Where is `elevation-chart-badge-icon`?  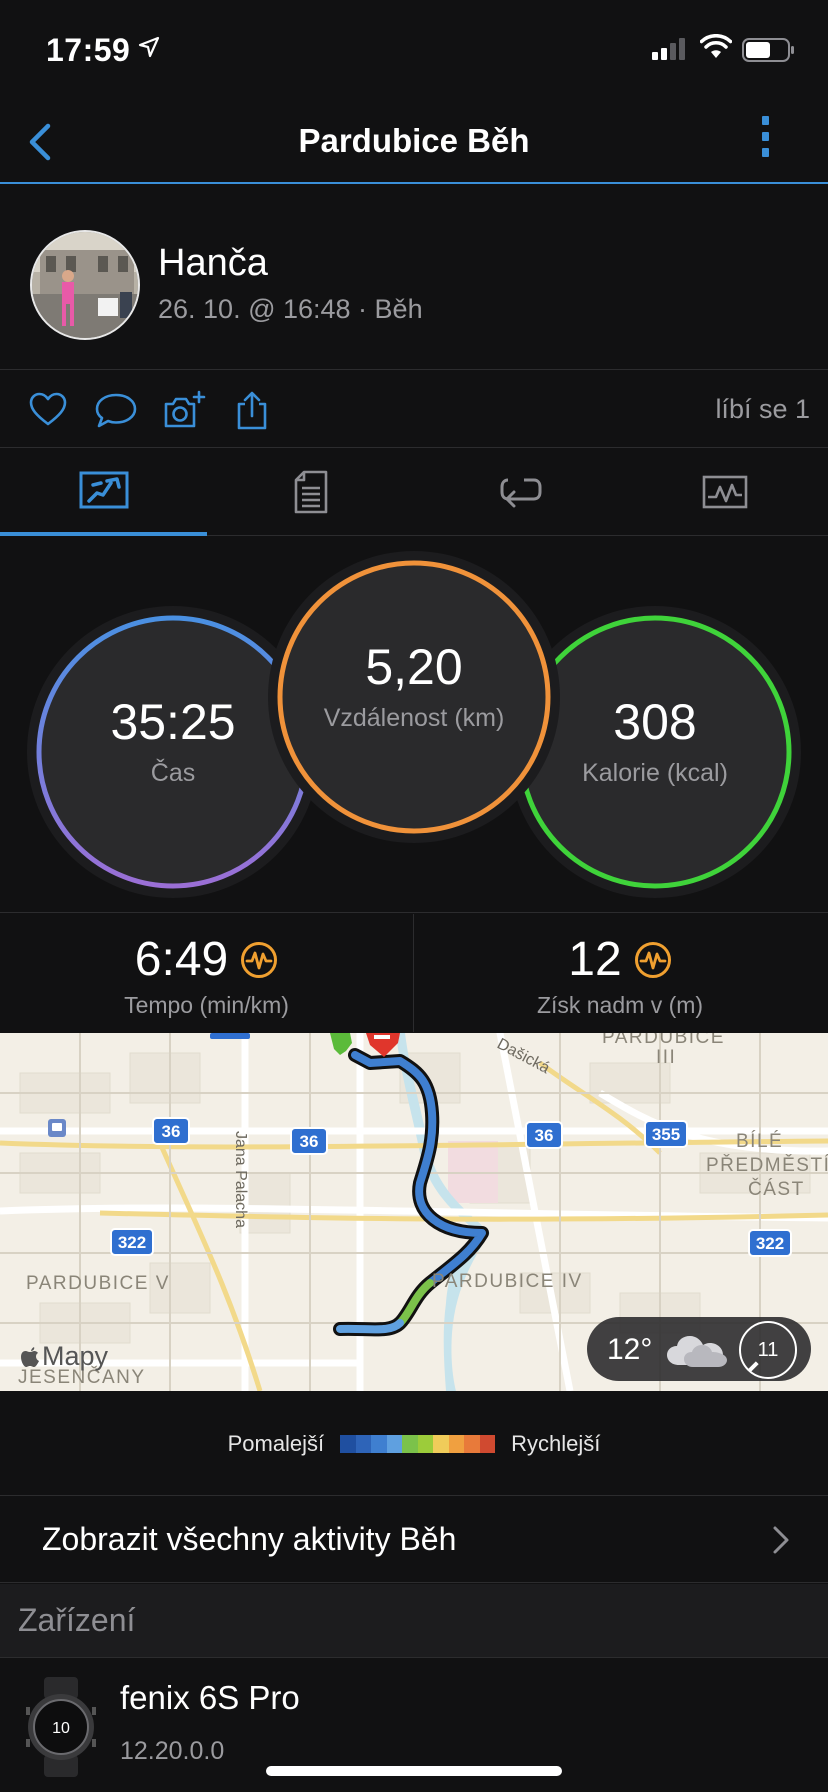
elevation-chart-badge-icon is located at coordinates (652, 959).